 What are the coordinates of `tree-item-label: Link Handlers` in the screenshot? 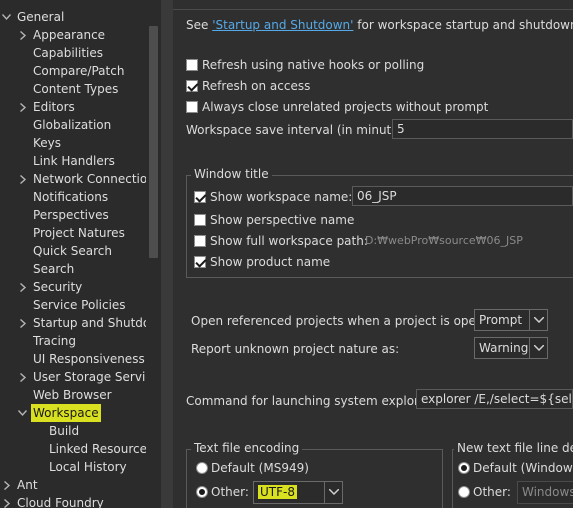 It's located at (74, 161).